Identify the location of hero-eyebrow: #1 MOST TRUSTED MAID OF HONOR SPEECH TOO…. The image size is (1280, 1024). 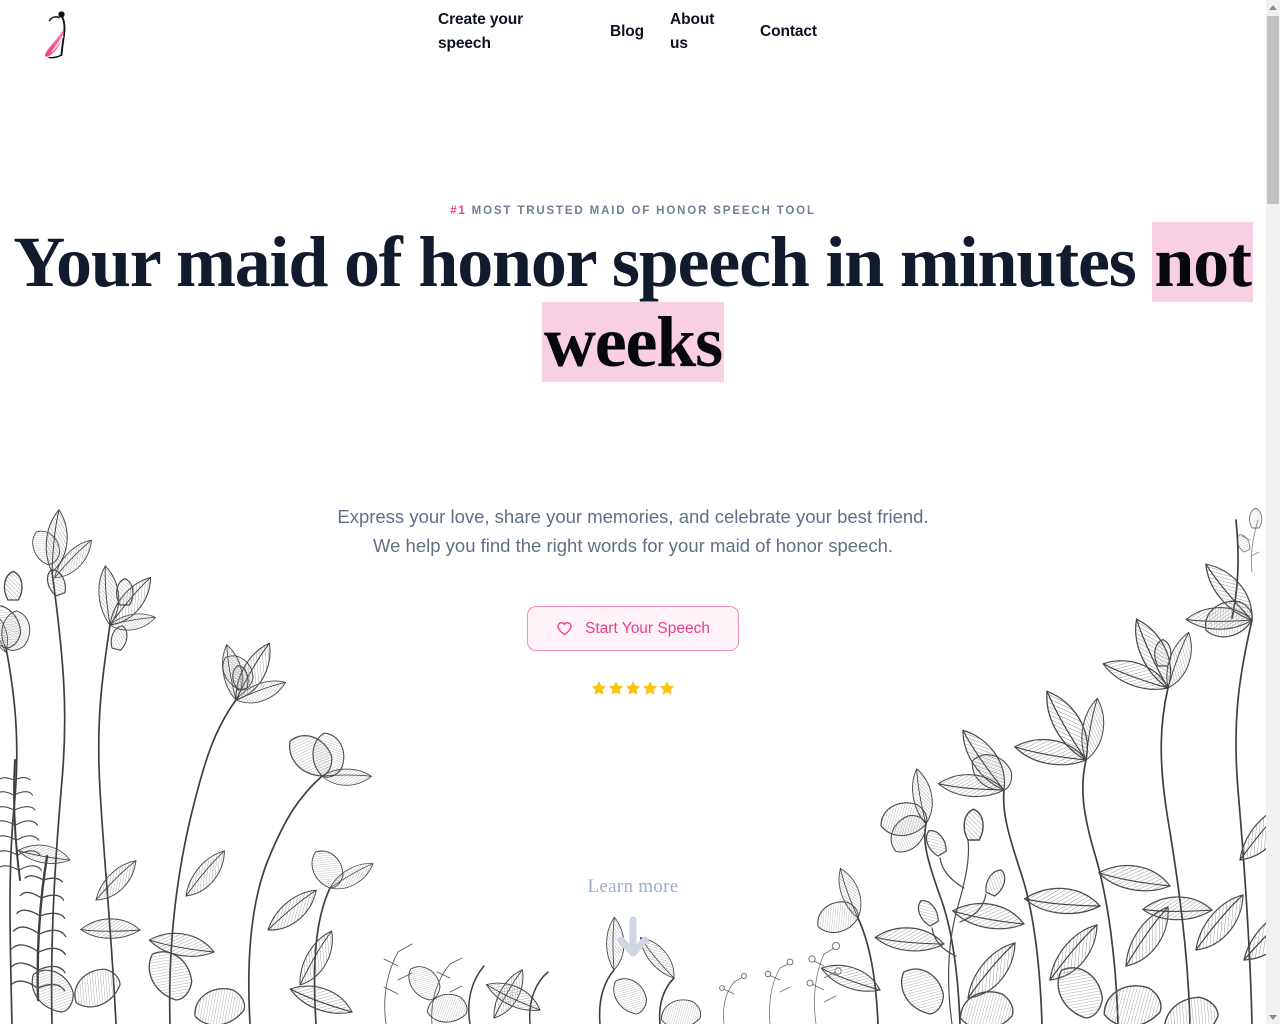
(633, 211).